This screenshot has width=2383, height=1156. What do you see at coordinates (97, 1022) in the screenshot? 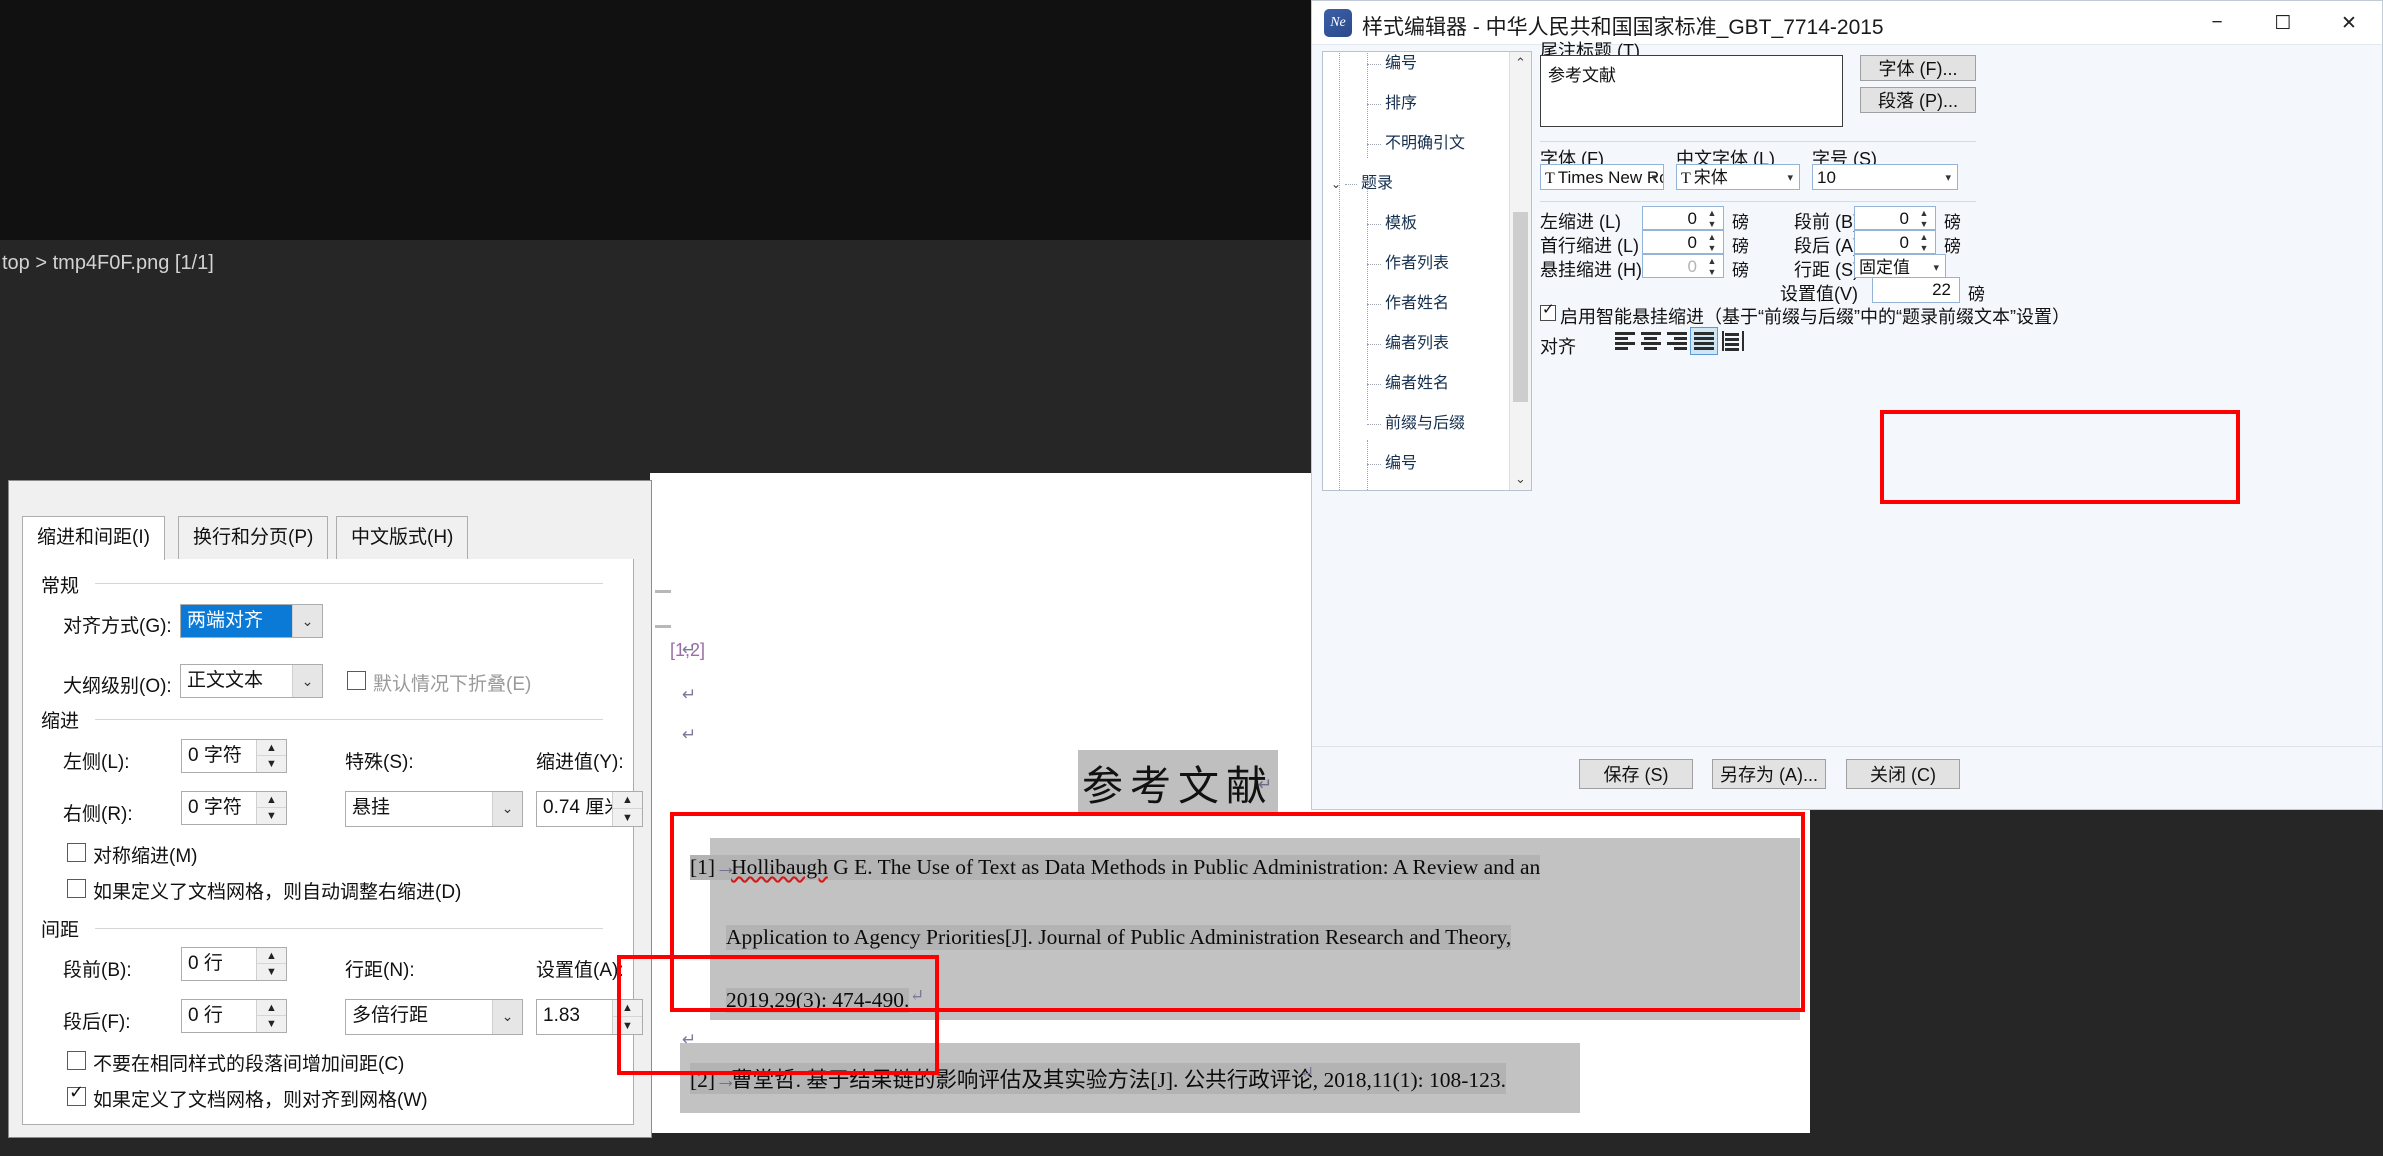
I see `space-after-label: 段后(F):` at bounding box center [97, 1022].